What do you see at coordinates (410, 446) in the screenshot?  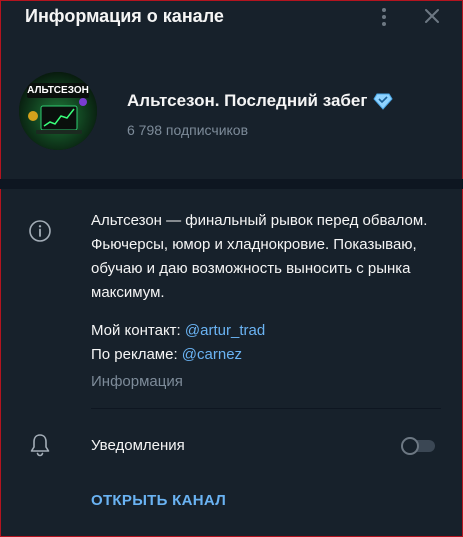 I see `toggle-knob` at bounding box center [410, 446].